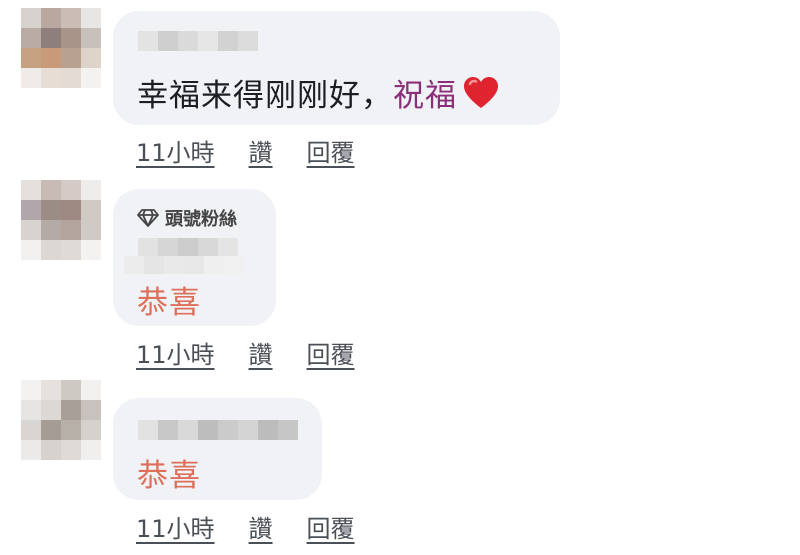 This screenshot has width=800, height=555. I want to click on comment-text: 幸福来得刚刚好，祝福, so click(318, 94).